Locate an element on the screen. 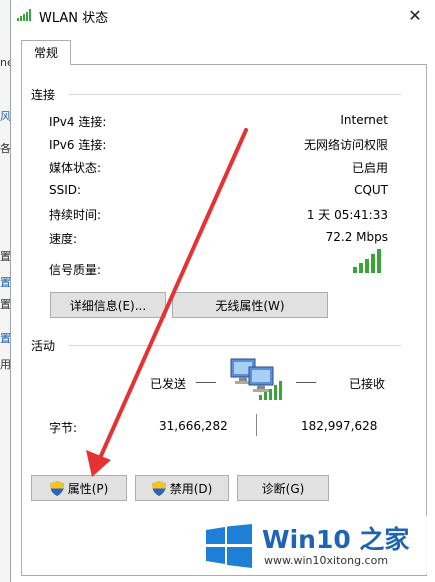 The width and height of the screenshot is (435, 582). close-icon: ✕ is located at coordinates (415, 15).